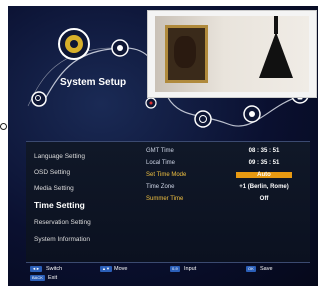 This screenshot has width=325, height=303. I want to click on move-key-icon: ▲▼, so click(106, 269).